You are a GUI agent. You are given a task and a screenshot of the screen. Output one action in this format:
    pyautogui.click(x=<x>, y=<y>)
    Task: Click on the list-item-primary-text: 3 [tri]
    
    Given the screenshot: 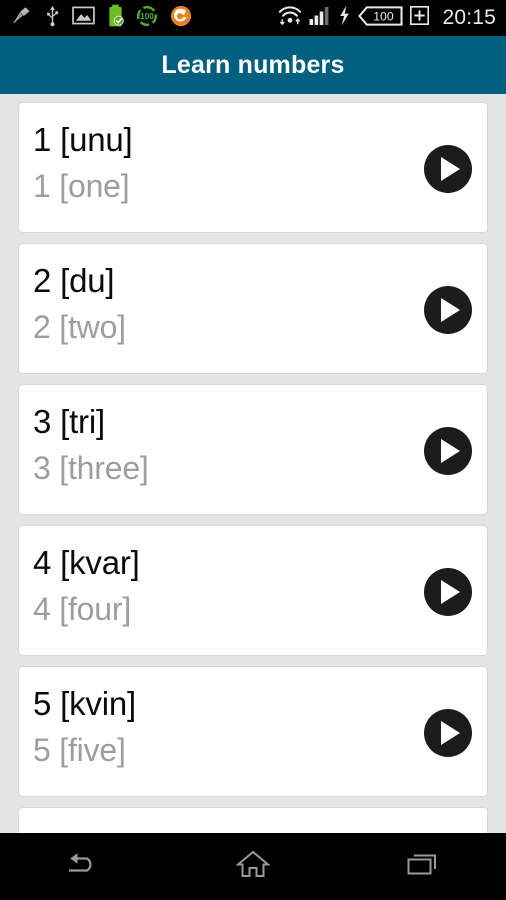 What is the action you would take?
    pyautogui.click(x=69, y=421)
    